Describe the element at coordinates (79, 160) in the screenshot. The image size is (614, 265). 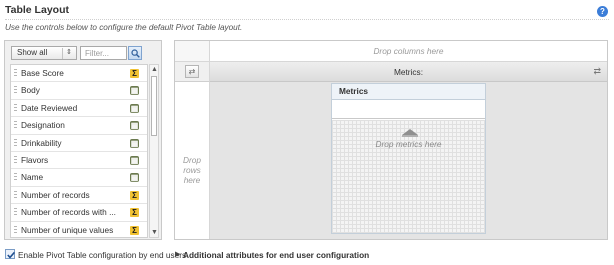
I see `attribute-list-item: Flavors ▦` at that location.